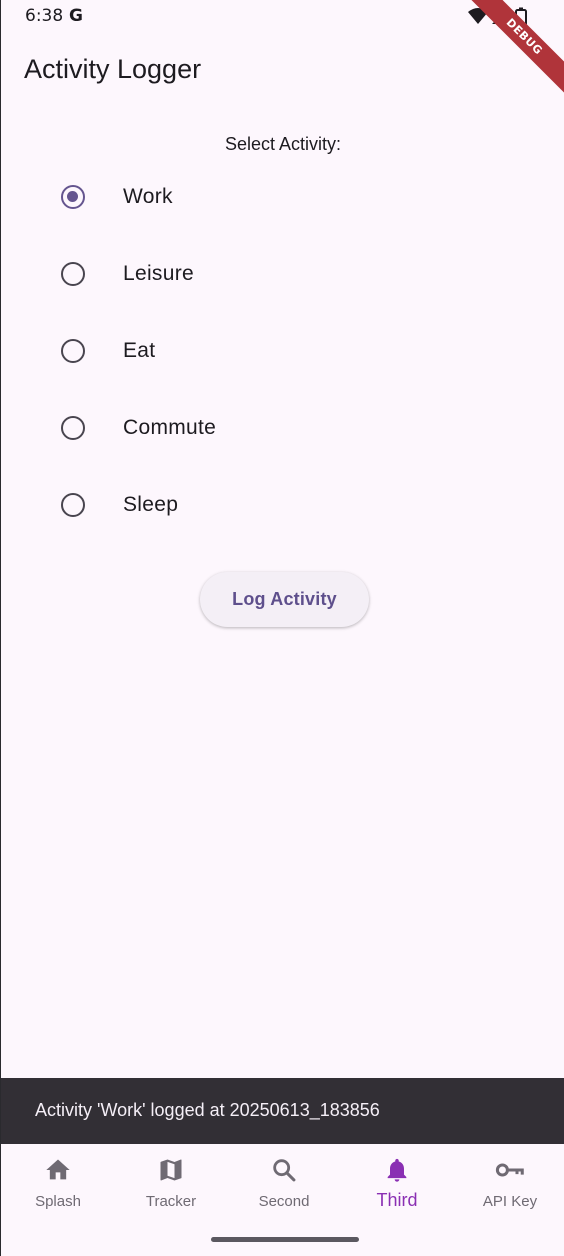  What do you see at coordinates (171, 1170) in the screenshot?
I see `map-icon` at bounding box center [171, 1170].